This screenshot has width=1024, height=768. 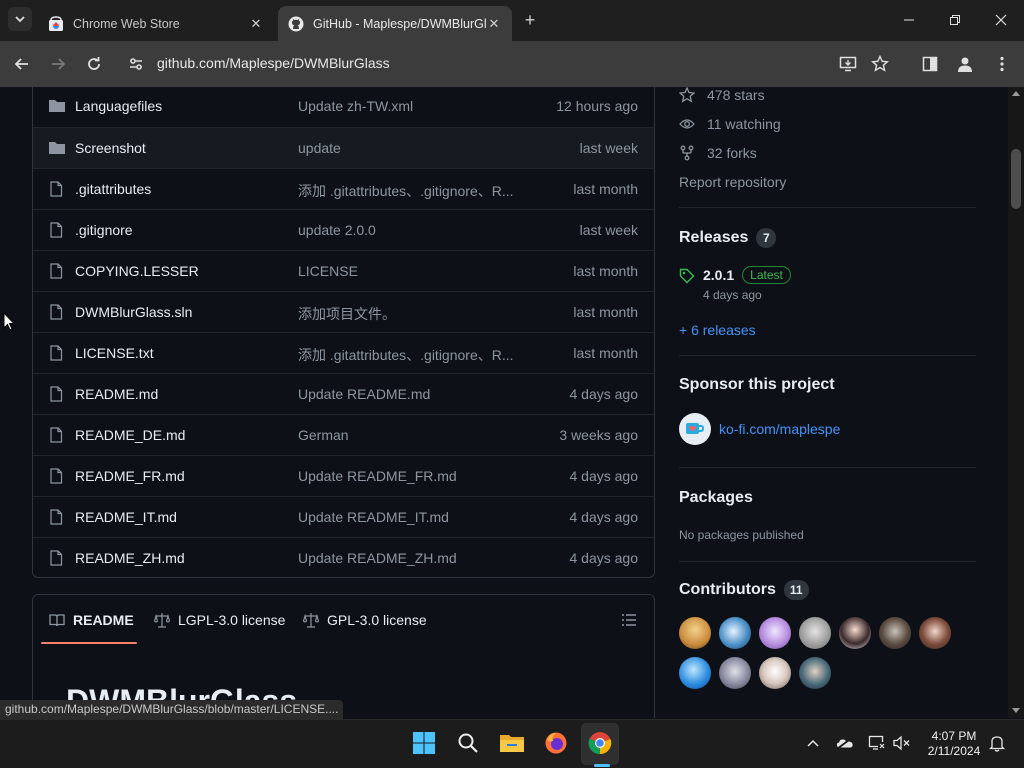 I want to click on file-row: README_DE.md German 3 weeks ago, so click(x=343, y=434).